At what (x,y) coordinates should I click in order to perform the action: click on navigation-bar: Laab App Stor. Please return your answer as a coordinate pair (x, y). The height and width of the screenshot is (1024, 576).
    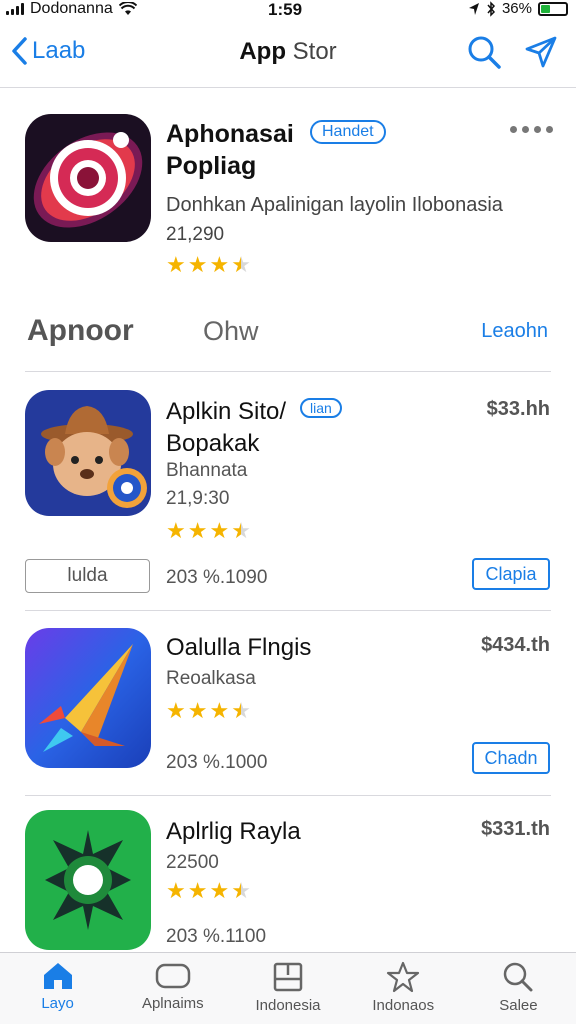
    Looking at the image, I should click on (288, 55).